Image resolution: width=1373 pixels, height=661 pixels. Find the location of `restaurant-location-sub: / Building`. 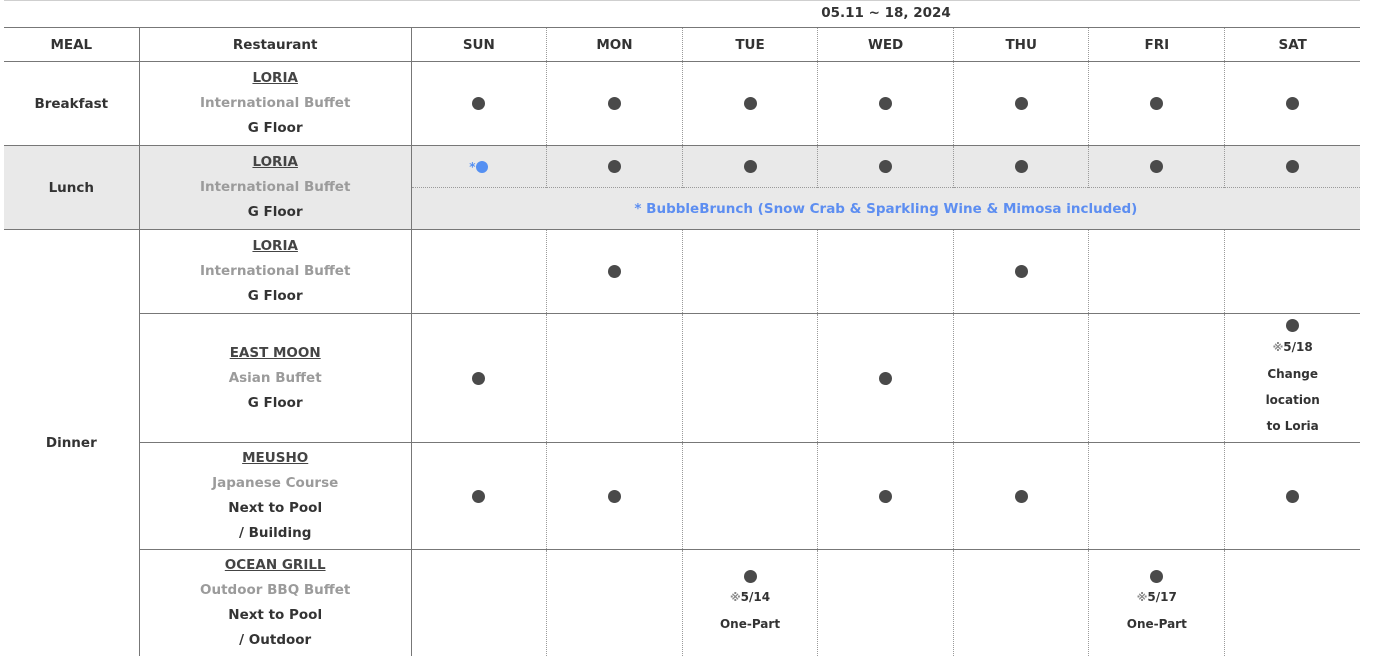

restaurant-location-sub: / Building is located at coordinates (275, 533).